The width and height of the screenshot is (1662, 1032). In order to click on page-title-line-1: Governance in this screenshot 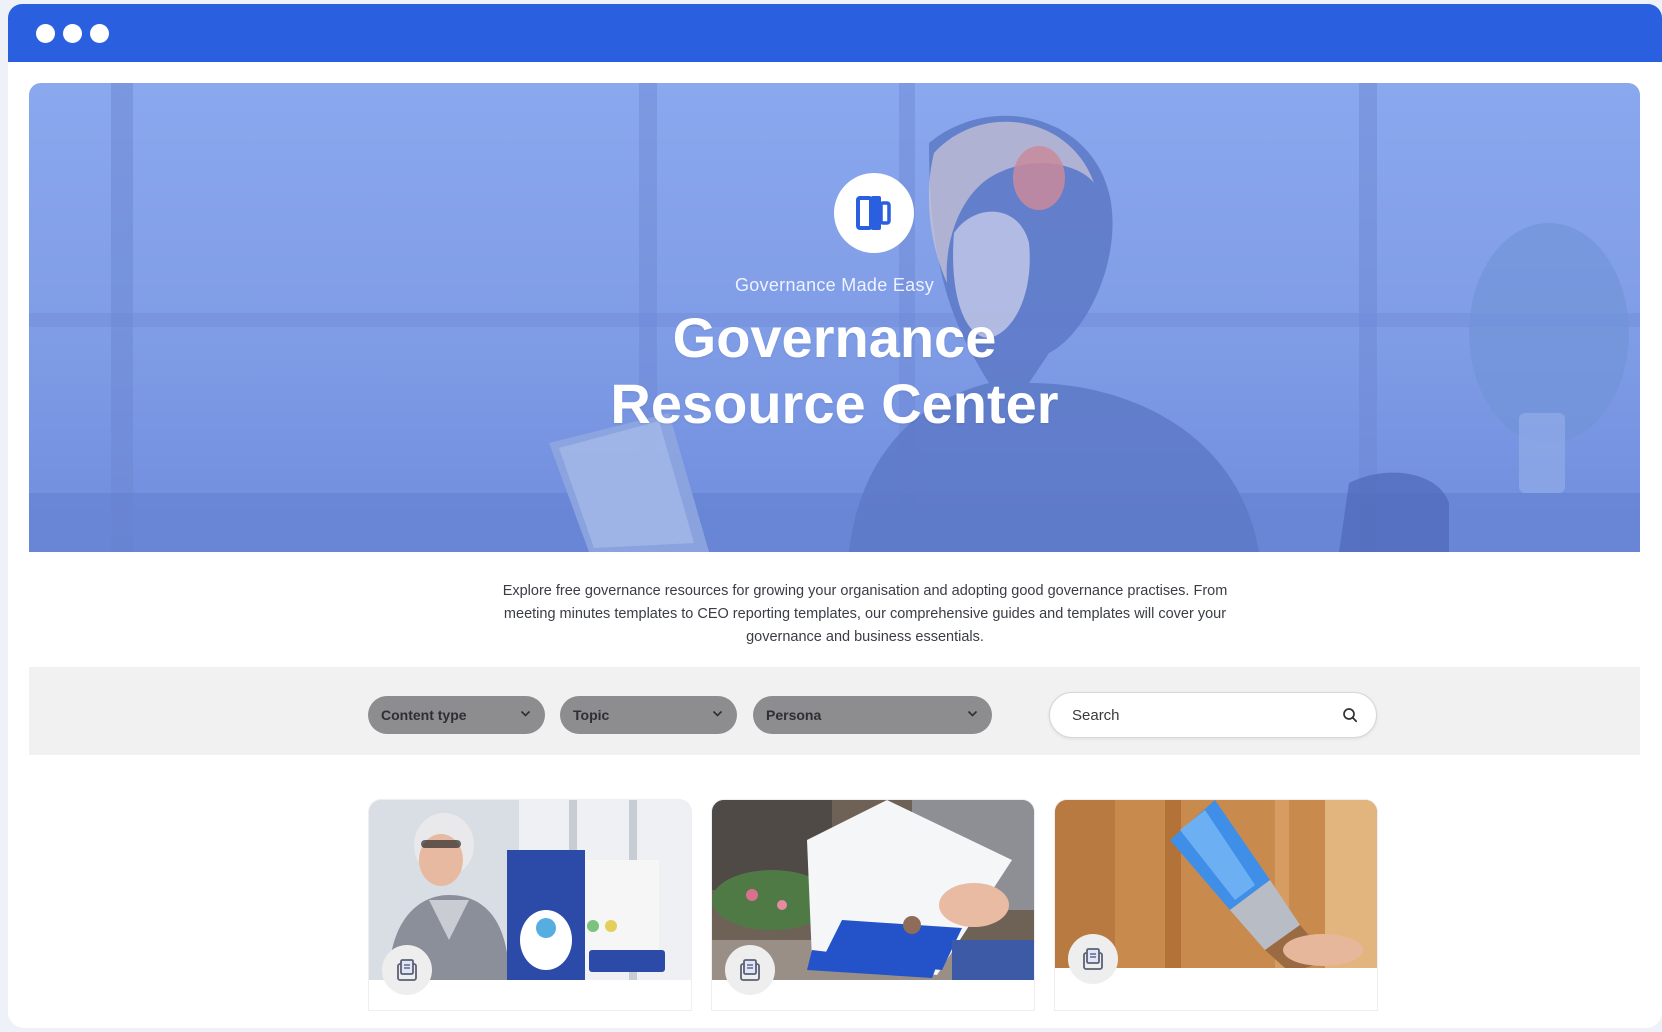, I will do `click(834, 337)`.